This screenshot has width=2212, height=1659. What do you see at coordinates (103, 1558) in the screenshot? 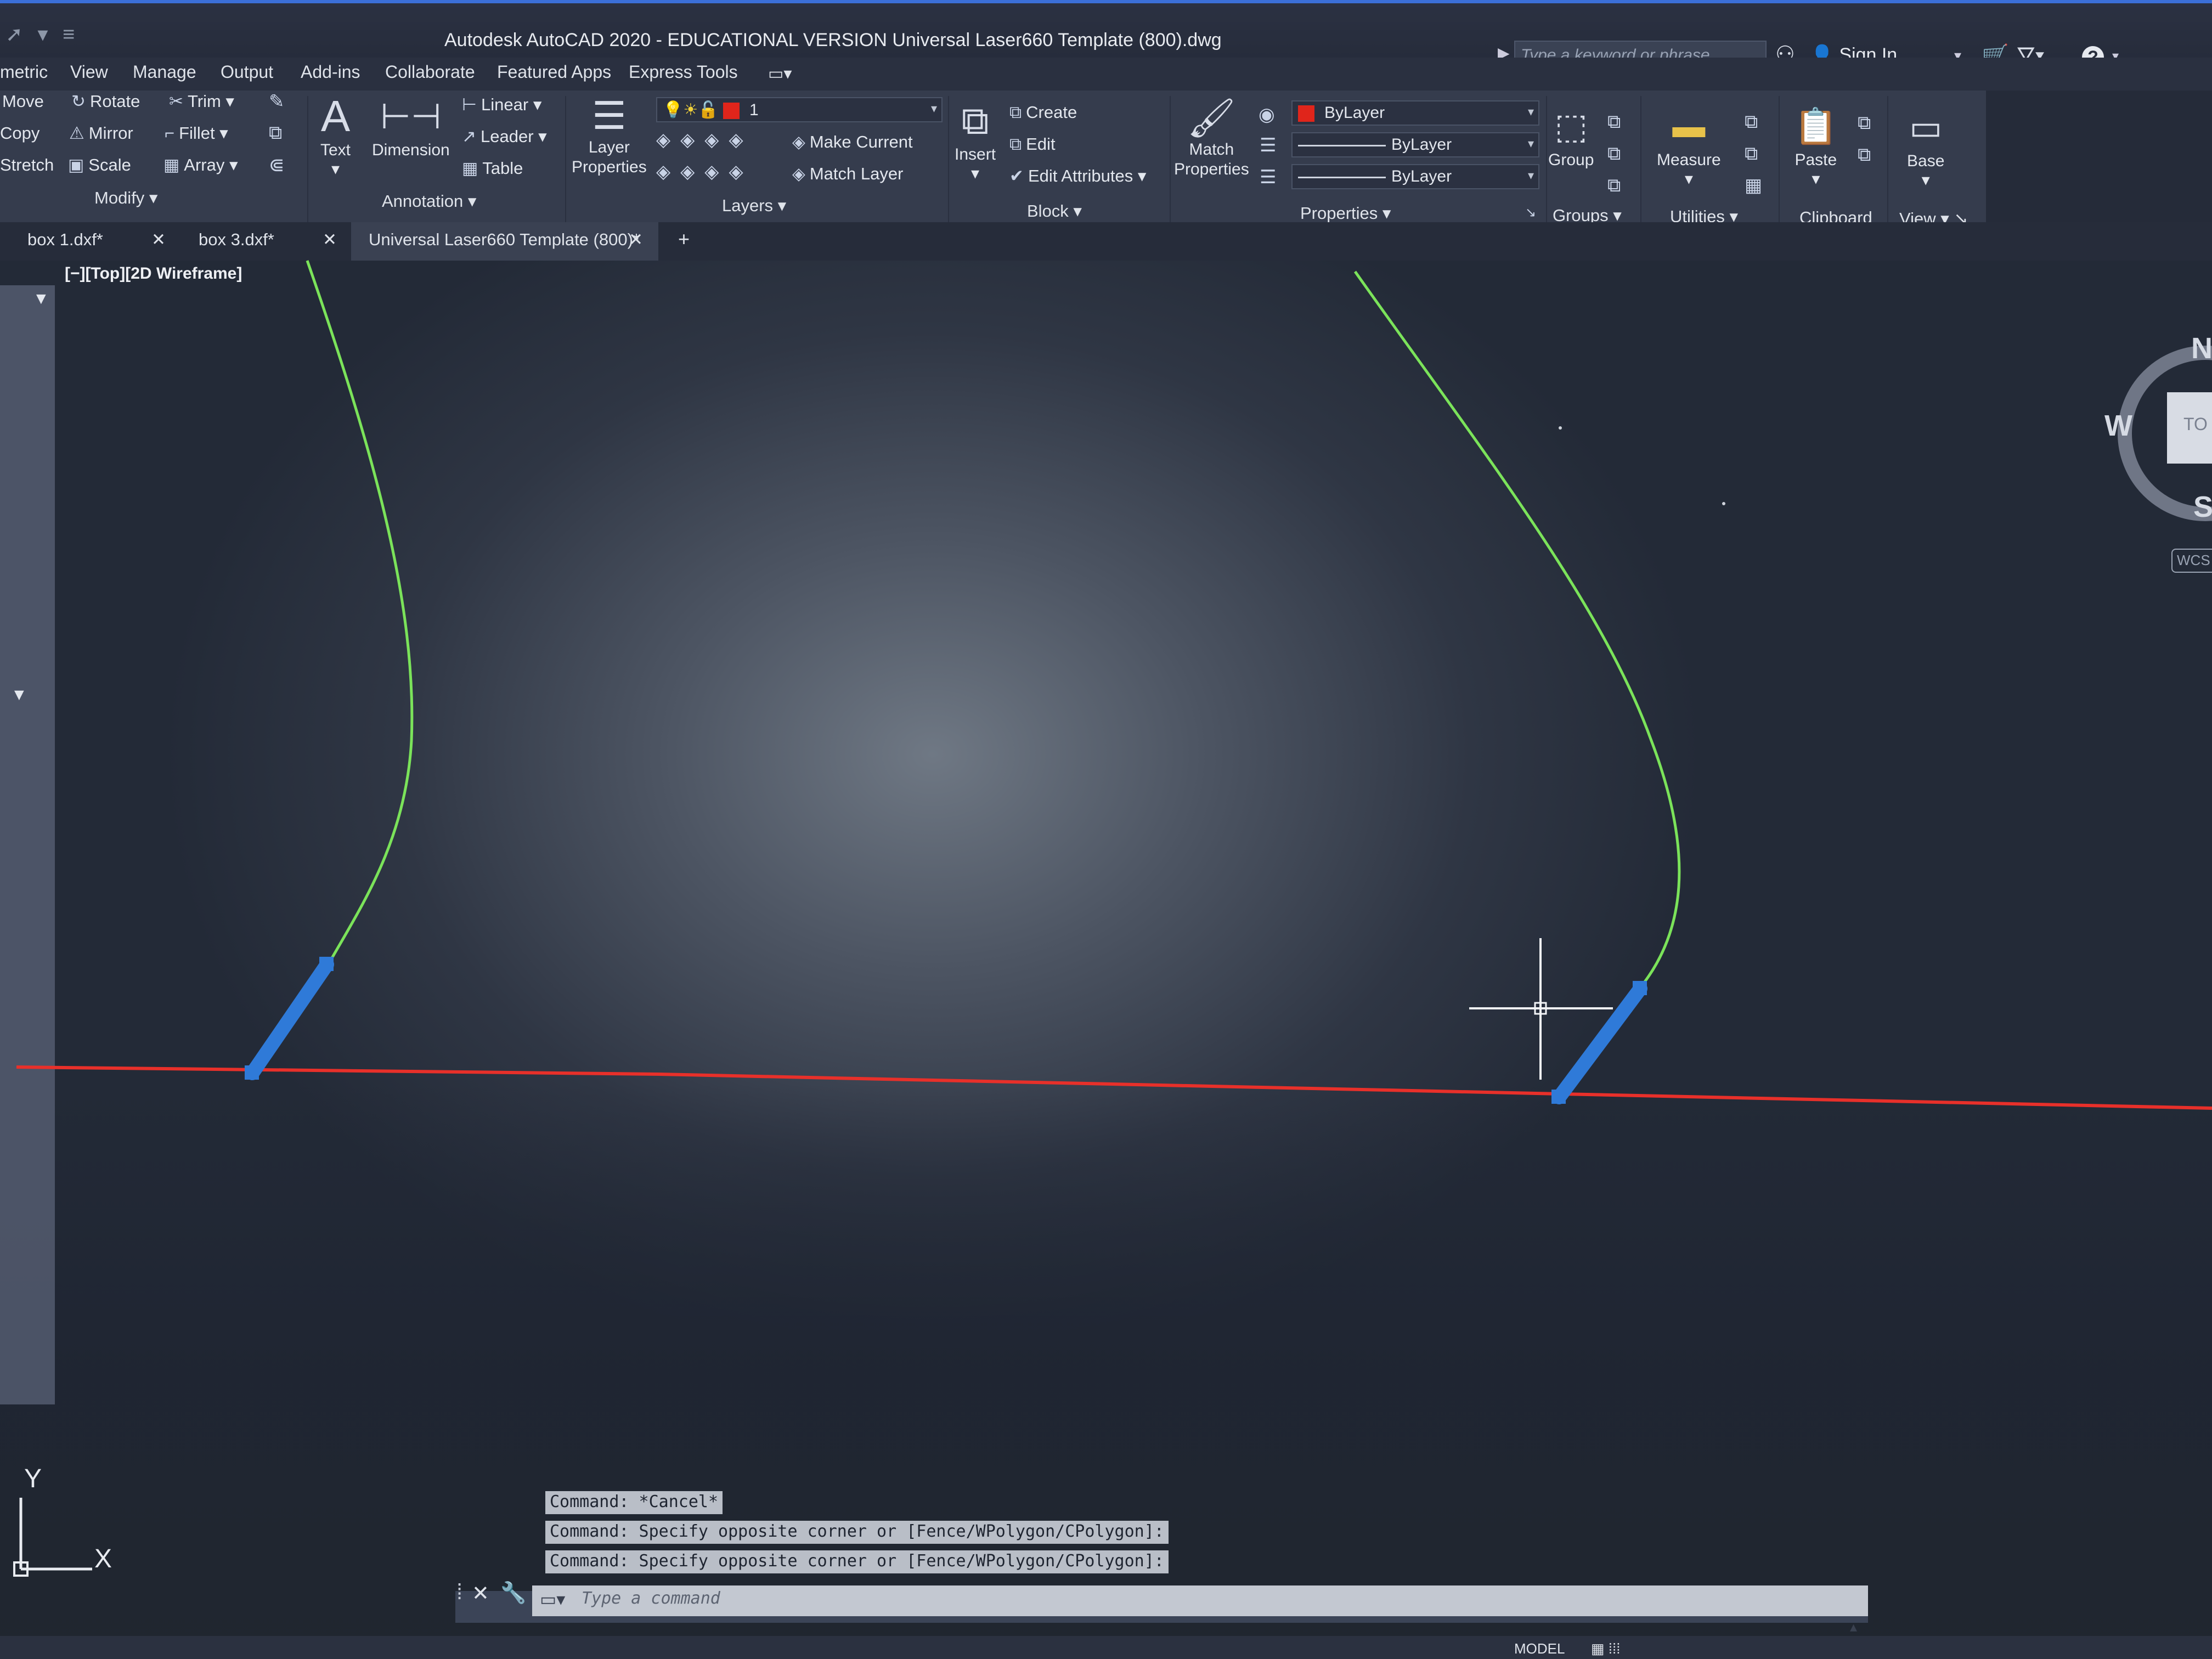
I see `ucs-x-label: X` at bounding box center [103, 1558].